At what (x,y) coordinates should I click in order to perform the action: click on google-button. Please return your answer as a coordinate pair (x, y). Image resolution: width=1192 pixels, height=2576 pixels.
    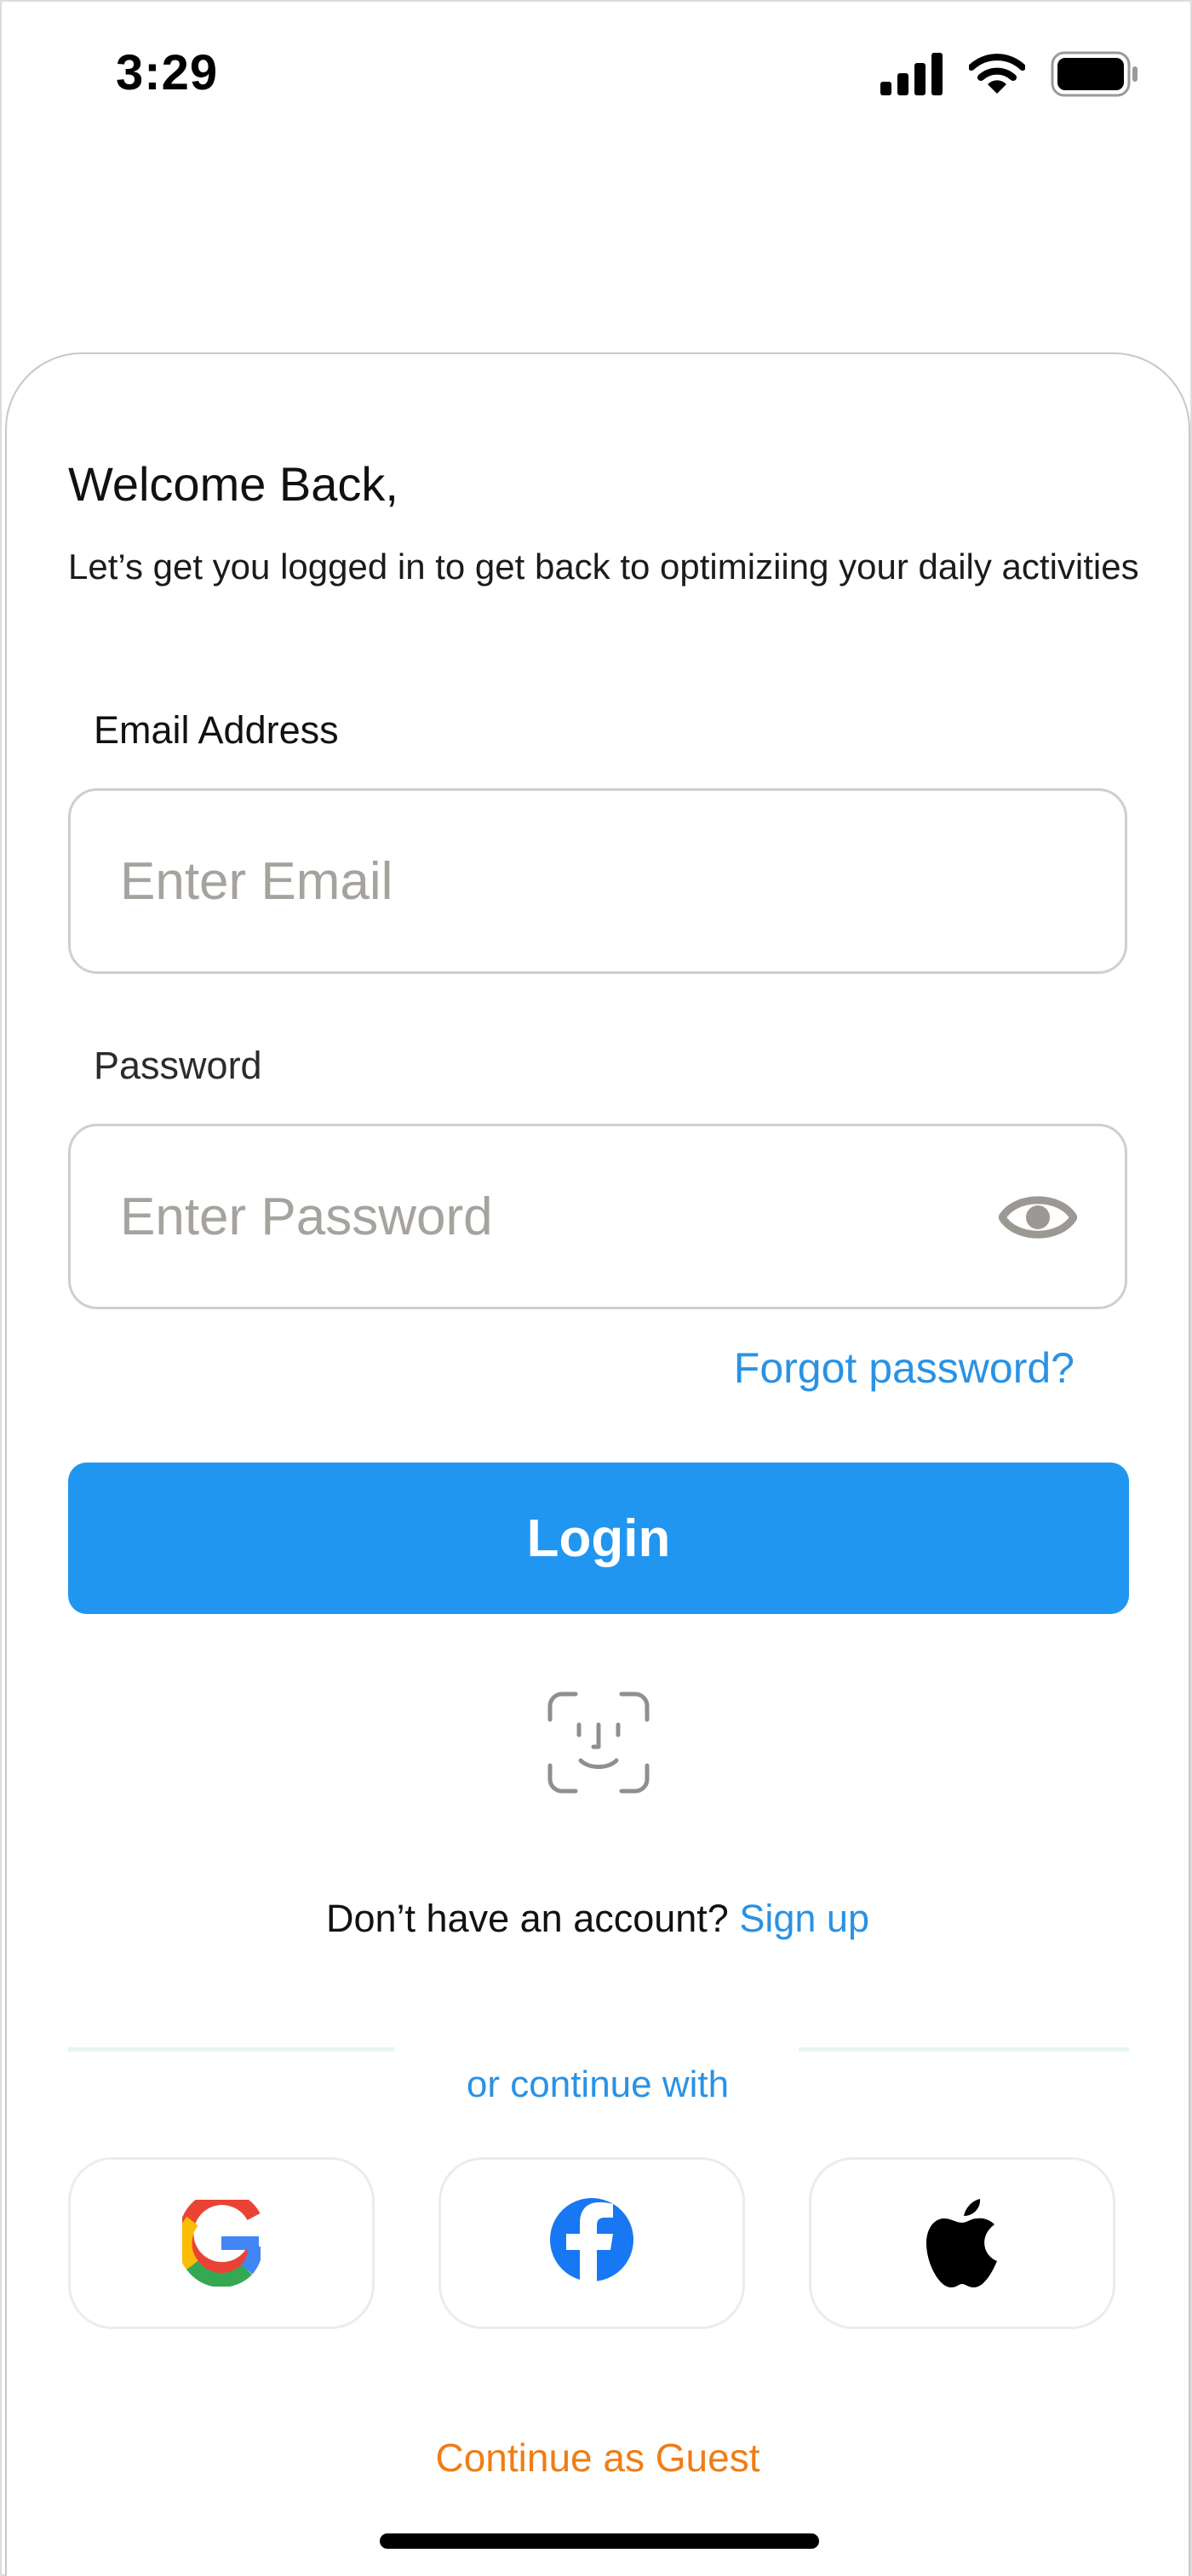
    Looking at the image, I should click on (221, 2243).